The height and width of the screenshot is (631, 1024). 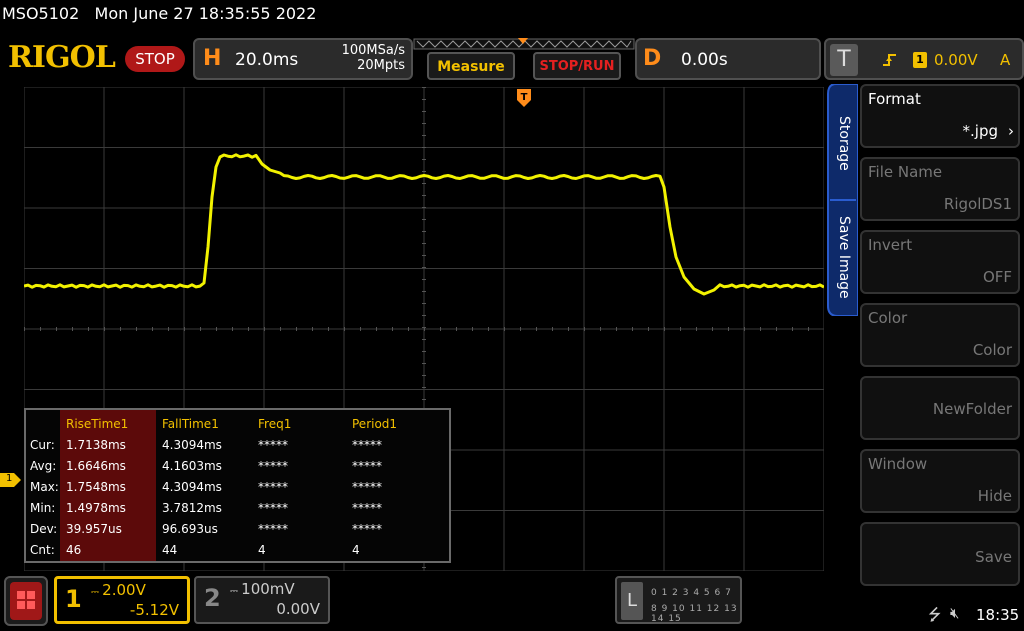 What do you see at coordinates (42, 445) in the screenshot?
I see `row-label: Cur:` at bounding box center [42, 445].